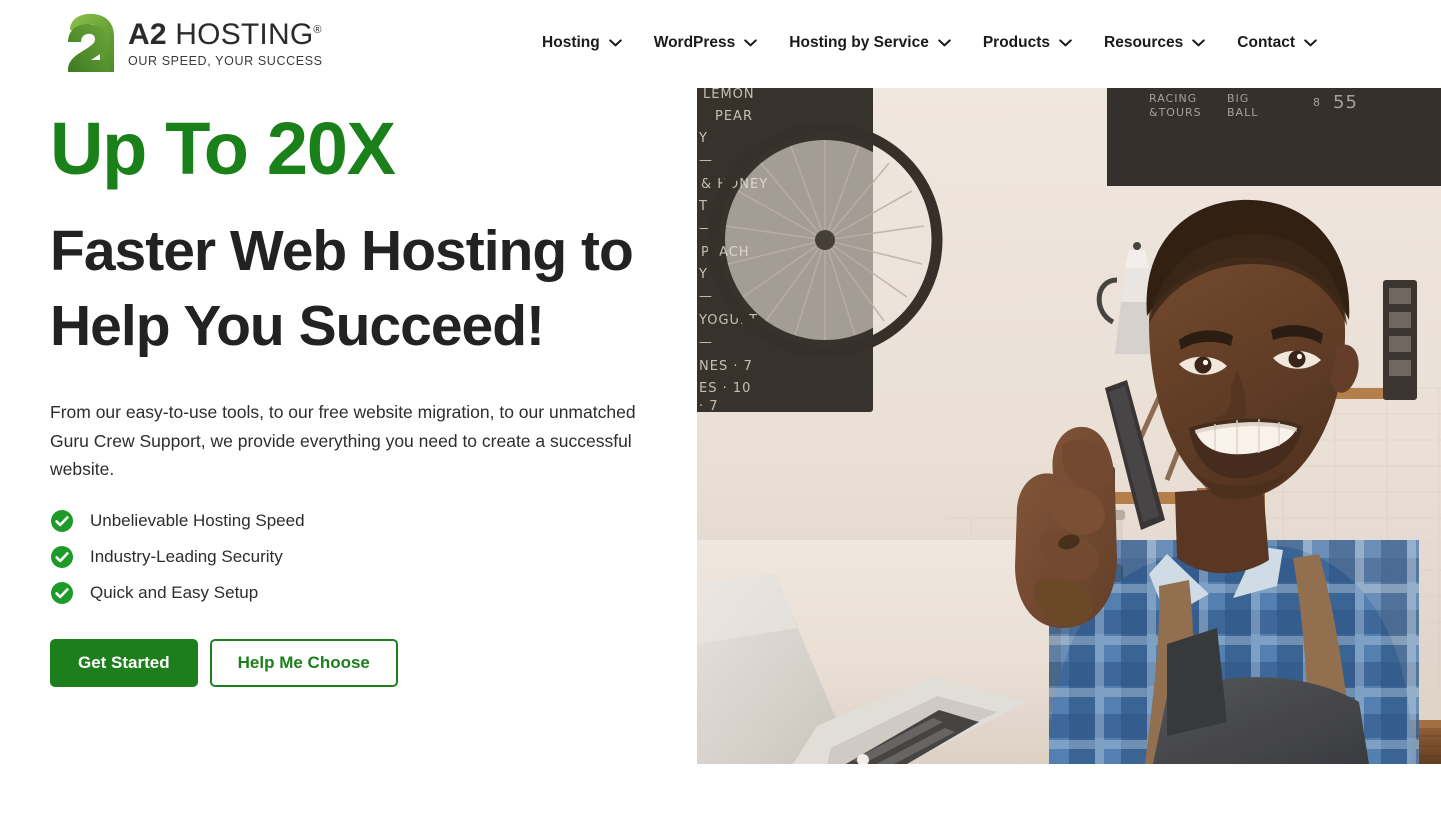  I want to click on feature-label: Industry-Leading Security, so click(186, 556).